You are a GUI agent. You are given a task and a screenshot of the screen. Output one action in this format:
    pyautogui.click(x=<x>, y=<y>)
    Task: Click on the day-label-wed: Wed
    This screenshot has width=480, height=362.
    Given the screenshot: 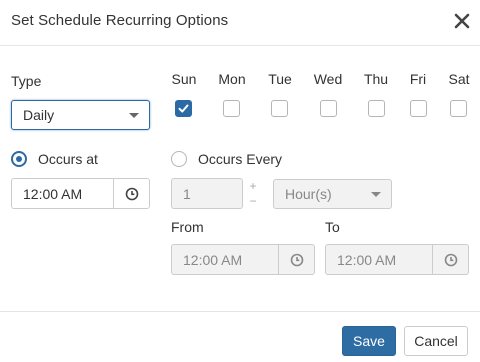 What is the action you would take?
    pyautogui.click(x=328, y=79)
    